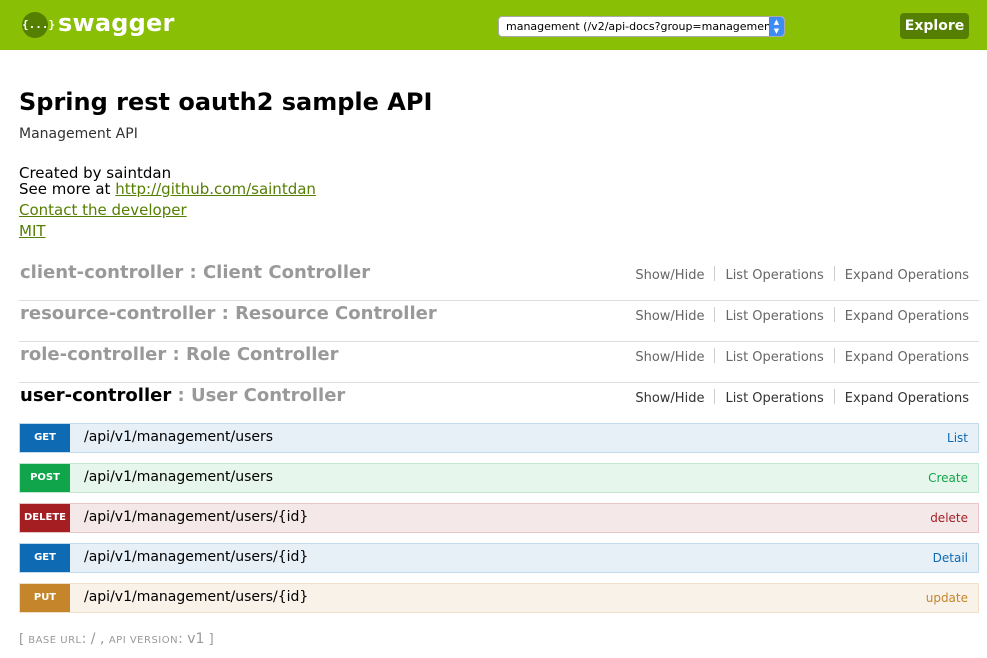 The image size is (987, 658). Describe the element at coordinates (499, 478) in the screenshot. I see `operation-post-users: POST /api/v1/management/users Create` at that location.